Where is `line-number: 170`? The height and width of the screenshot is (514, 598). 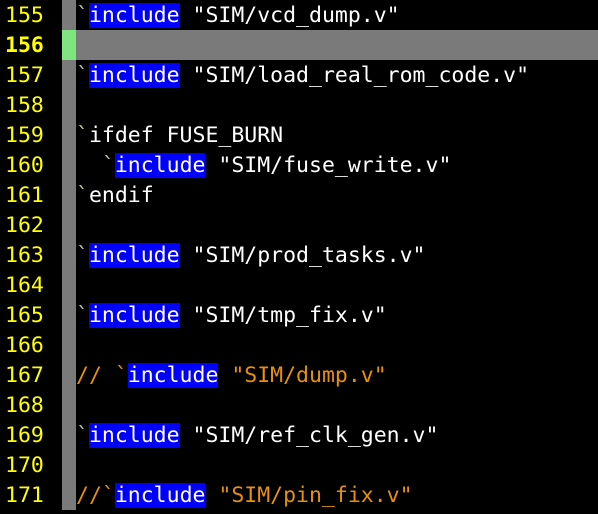
line-number: 170 is located at coordinates (24, 465).